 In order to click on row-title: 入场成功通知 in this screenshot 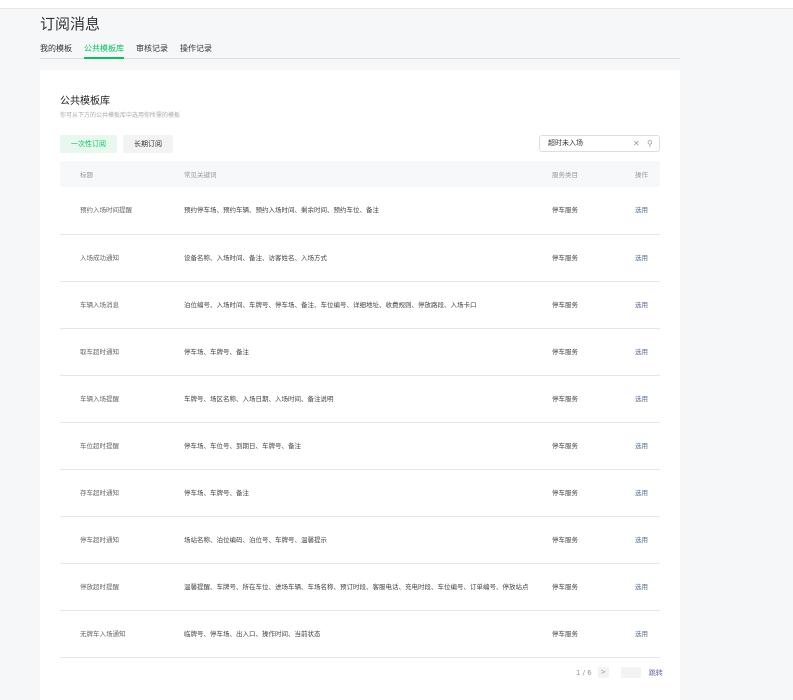, I will do `click(122, 258)`.